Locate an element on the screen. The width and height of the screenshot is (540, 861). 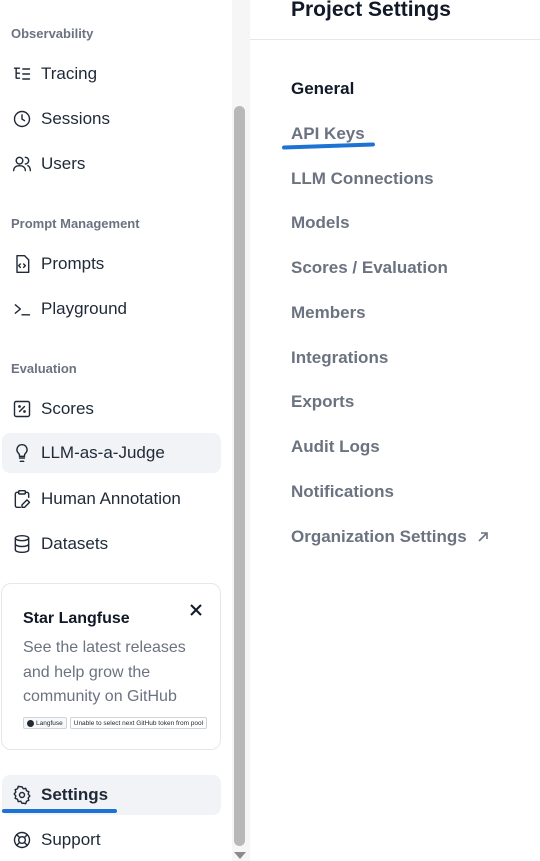
close-button is located at coordinates (196, 610).